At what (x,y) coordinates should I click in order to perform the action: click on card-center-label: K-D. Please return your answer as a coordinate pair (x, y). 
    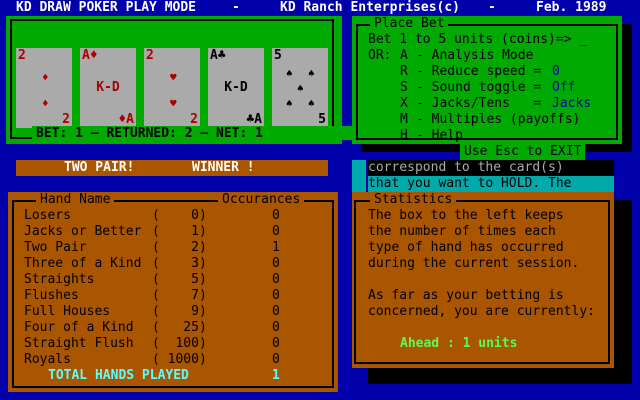
    Looking at the image, I should click on (108, 87).